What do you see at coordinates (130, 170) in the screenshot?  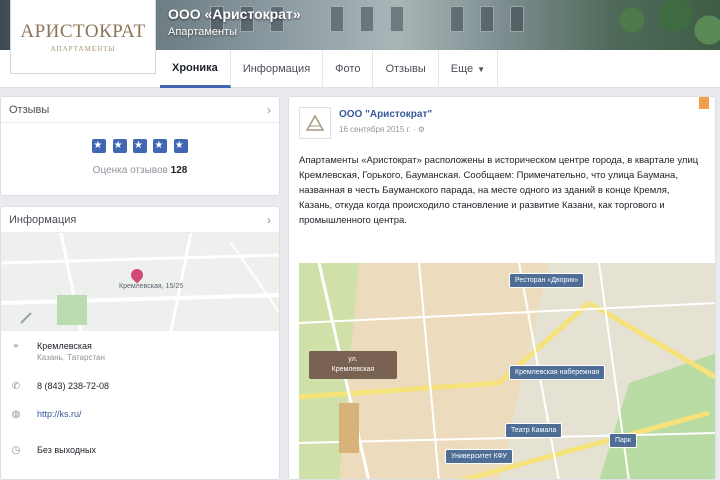 I see `rating-text: Оценка отзывов` at bounding box center [130, 170].